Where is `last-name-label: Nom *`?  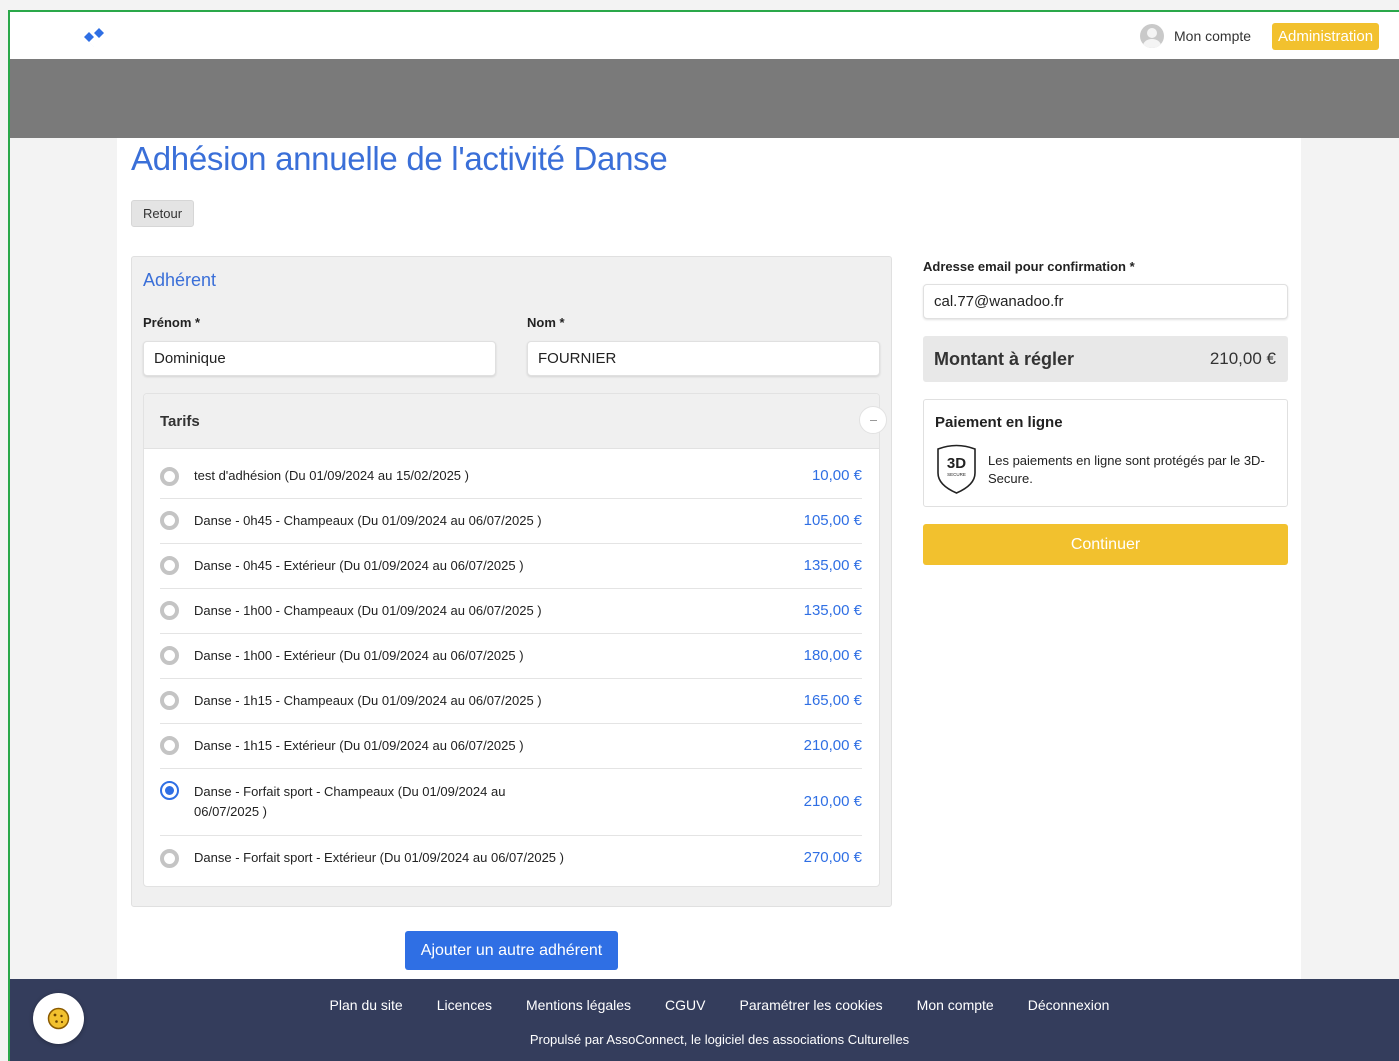 last-name-label: Nom * is located at coordinates (546, 322).